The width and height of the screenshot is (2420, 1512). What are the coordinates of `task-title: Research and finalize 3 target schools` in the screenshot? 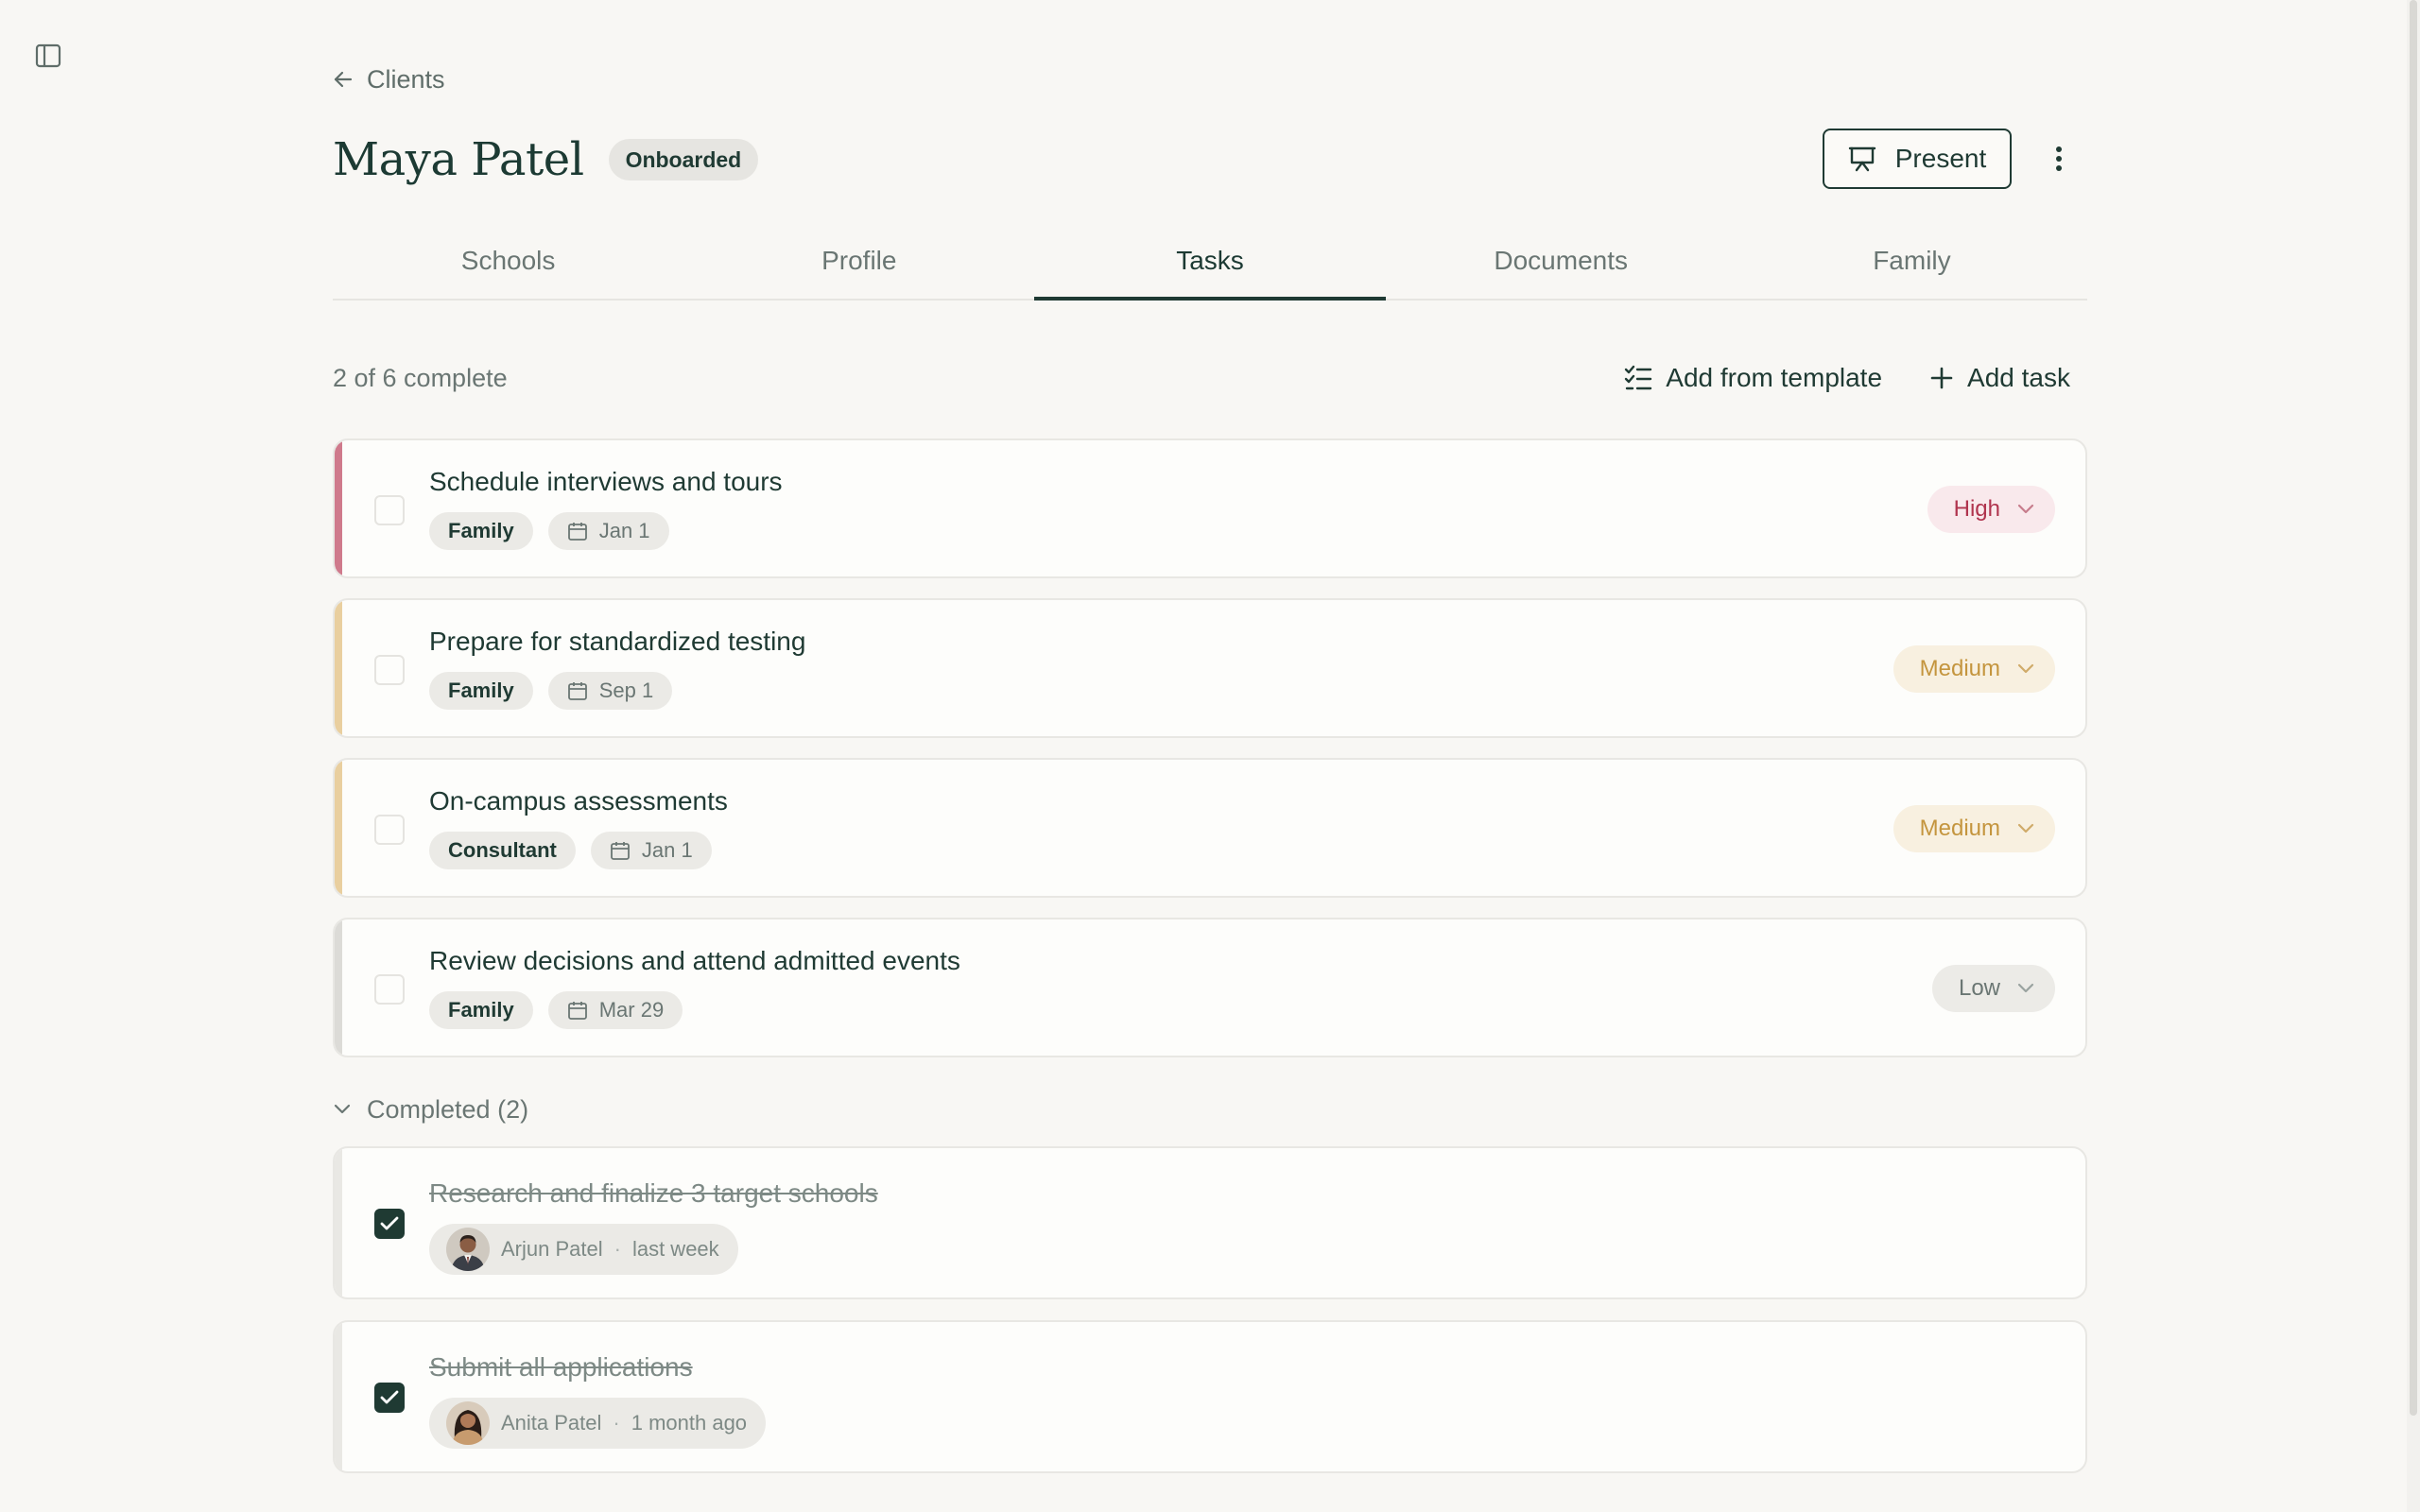 It's located at (653, 1193).